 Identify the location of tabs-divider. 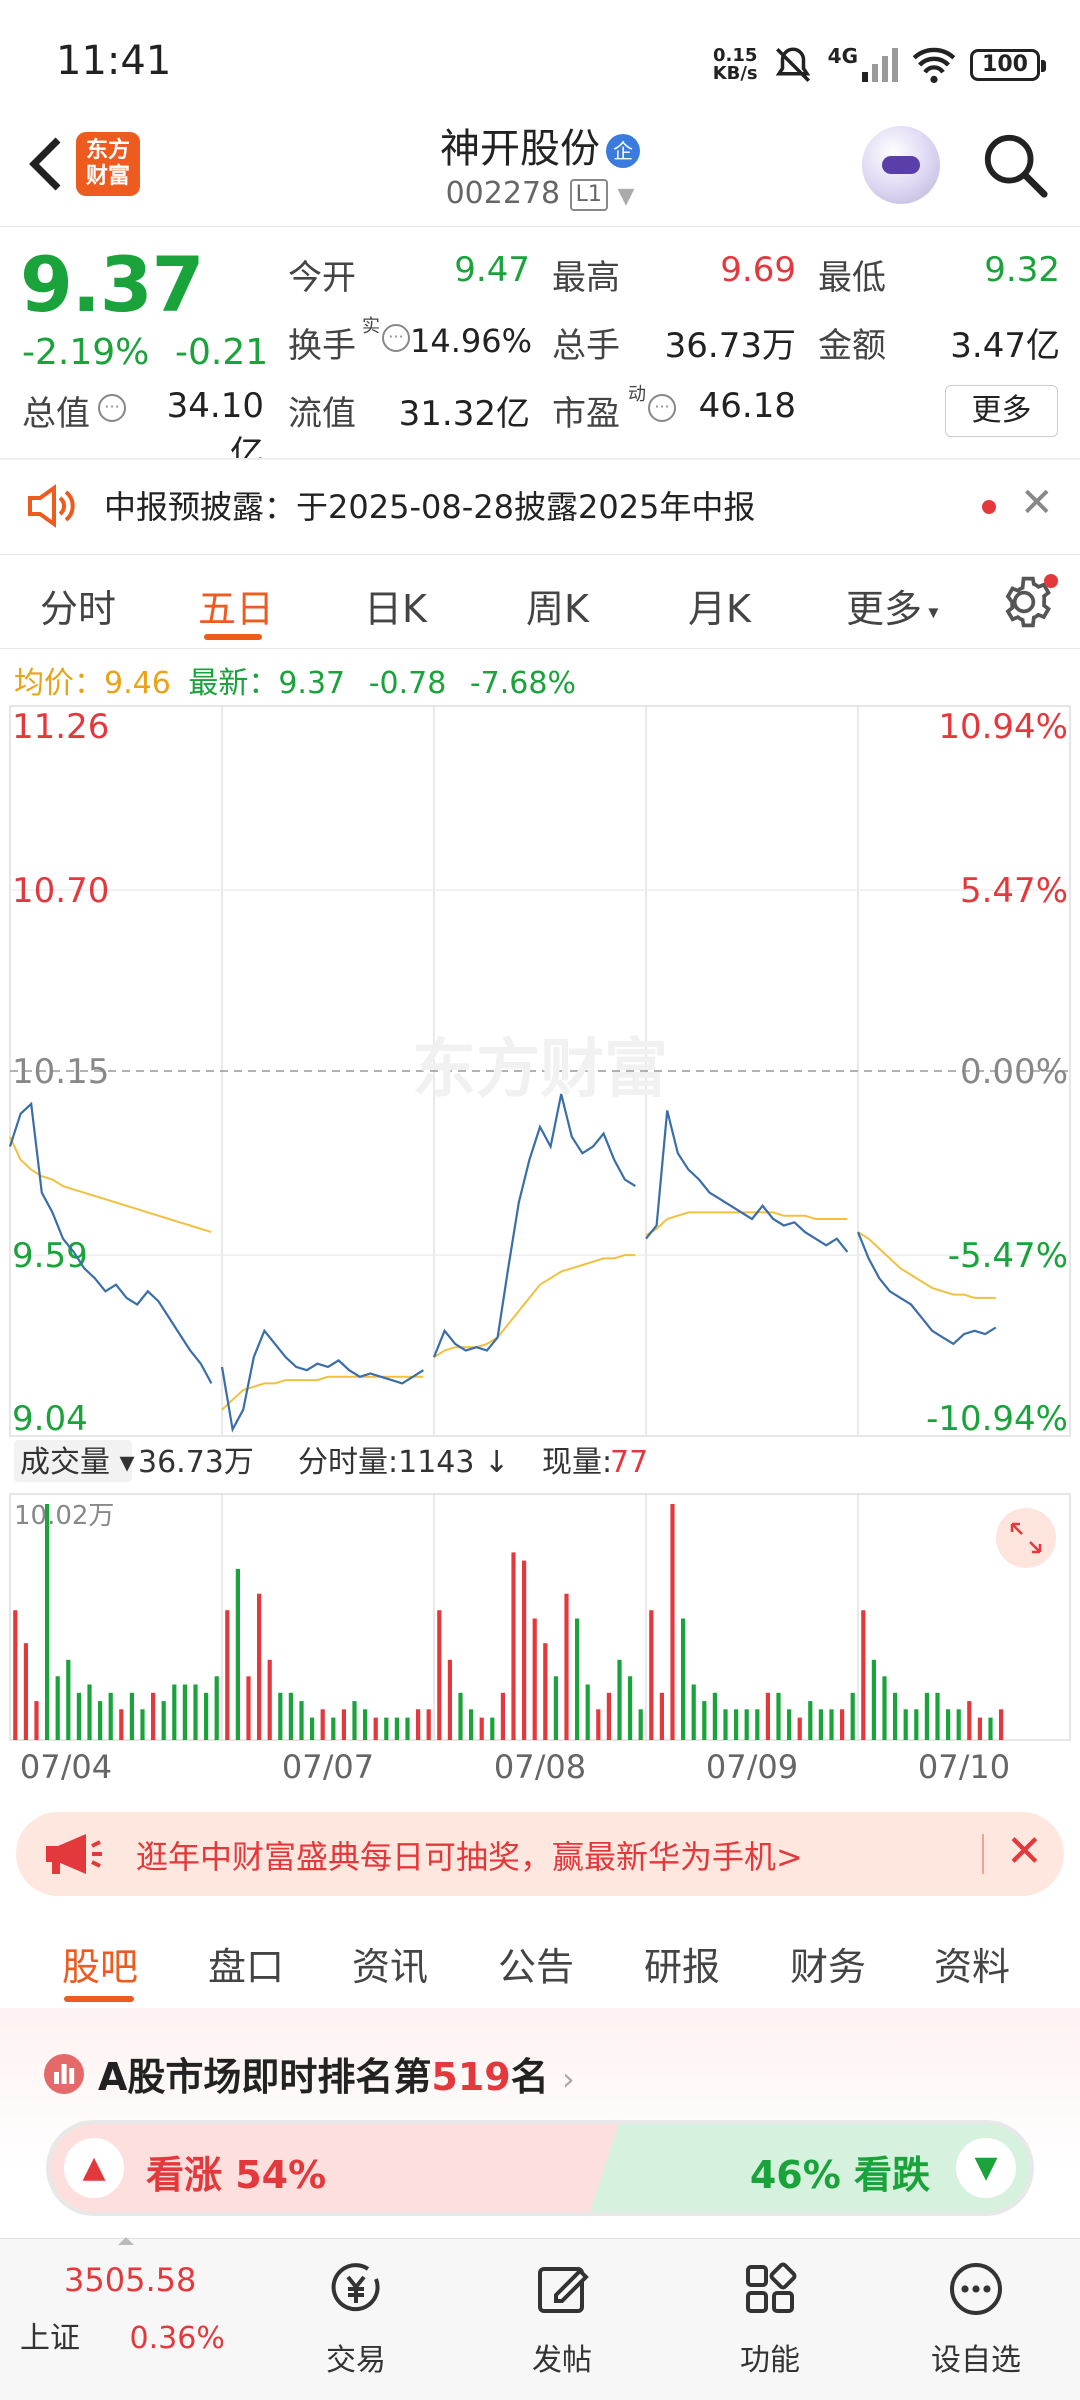
(540, 648).